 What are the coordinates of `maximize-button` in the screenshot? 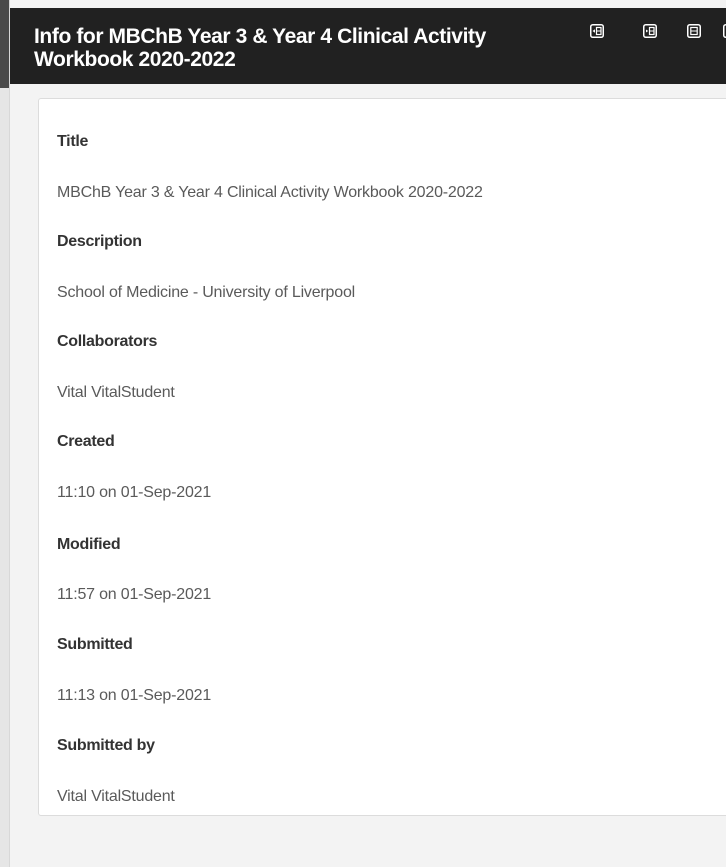 It's located at (694, 31).